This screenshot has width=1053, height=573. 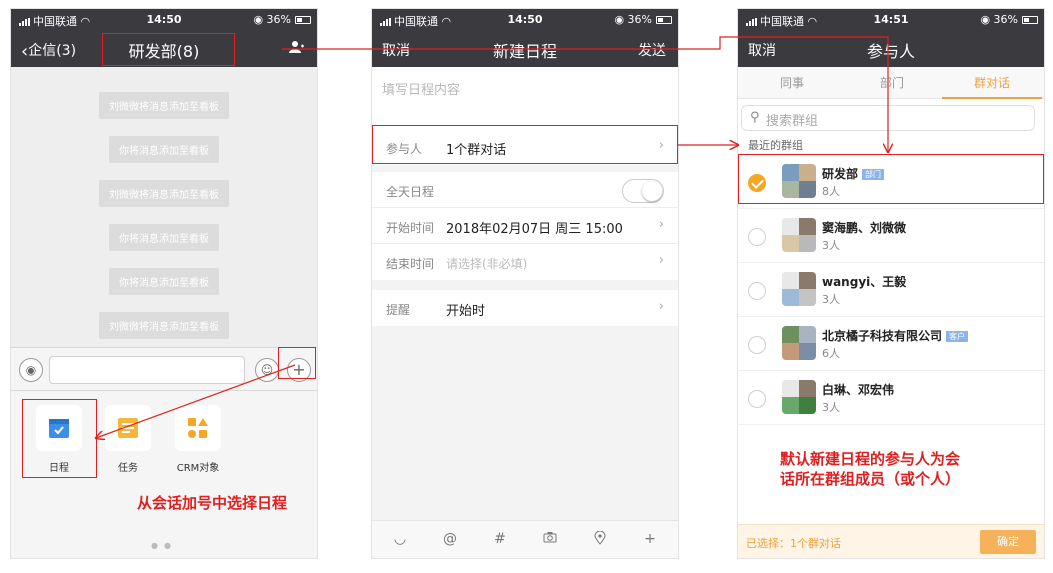 I want to click on task-list-icon, so click(x=128, y=428).